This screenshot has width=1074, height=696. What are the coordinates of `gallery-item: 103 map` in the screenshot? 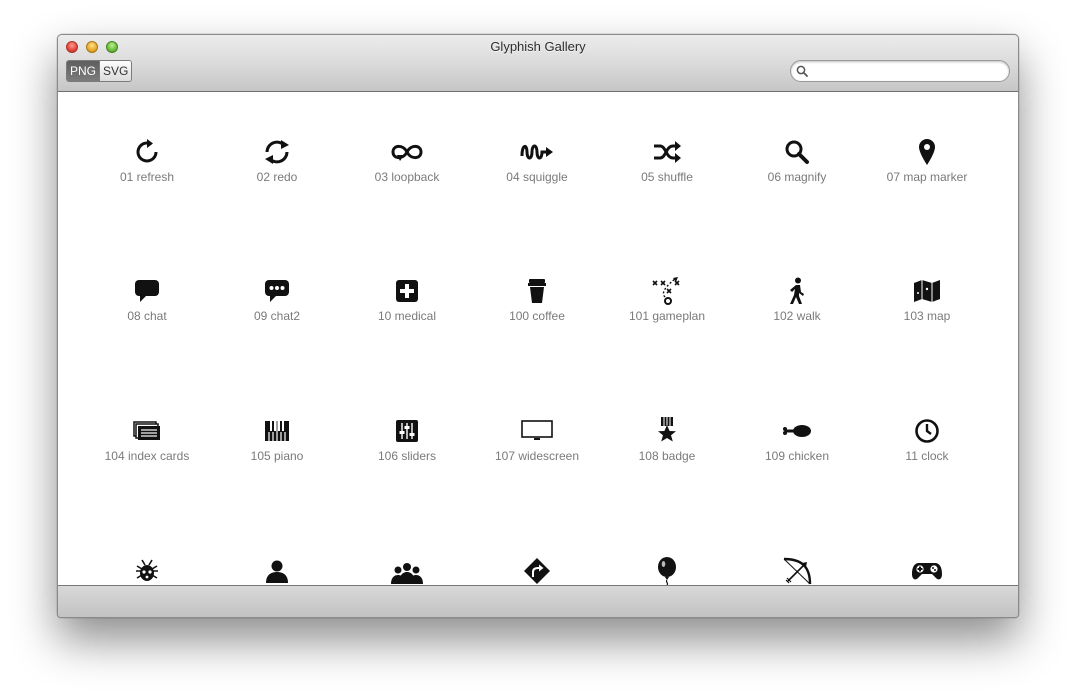 It's located at (927, 300).